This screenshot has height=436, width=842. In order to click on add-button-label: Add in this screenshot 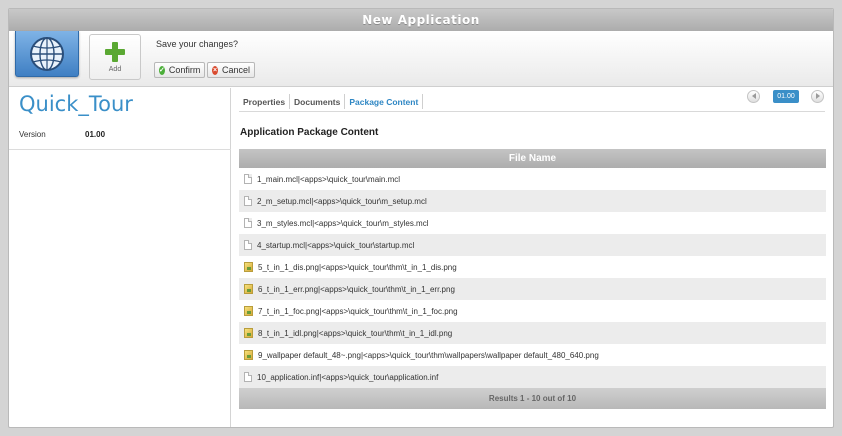, I will do `click(115, 69)`.